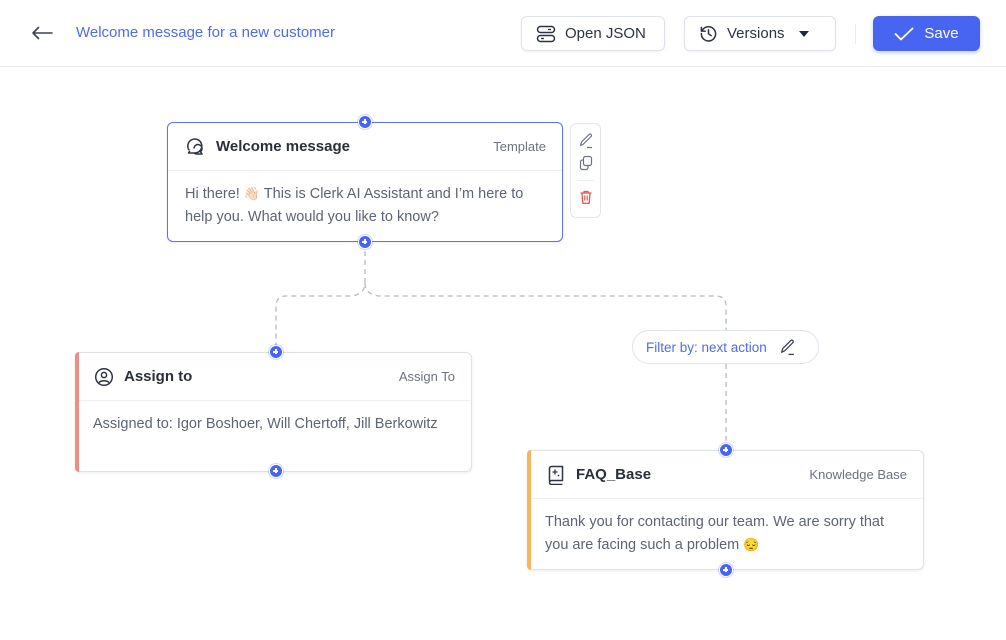  What do you see at coordinates (904, 33) in the screenshot?
I see `check-icon` at bounding box center [904, 33].